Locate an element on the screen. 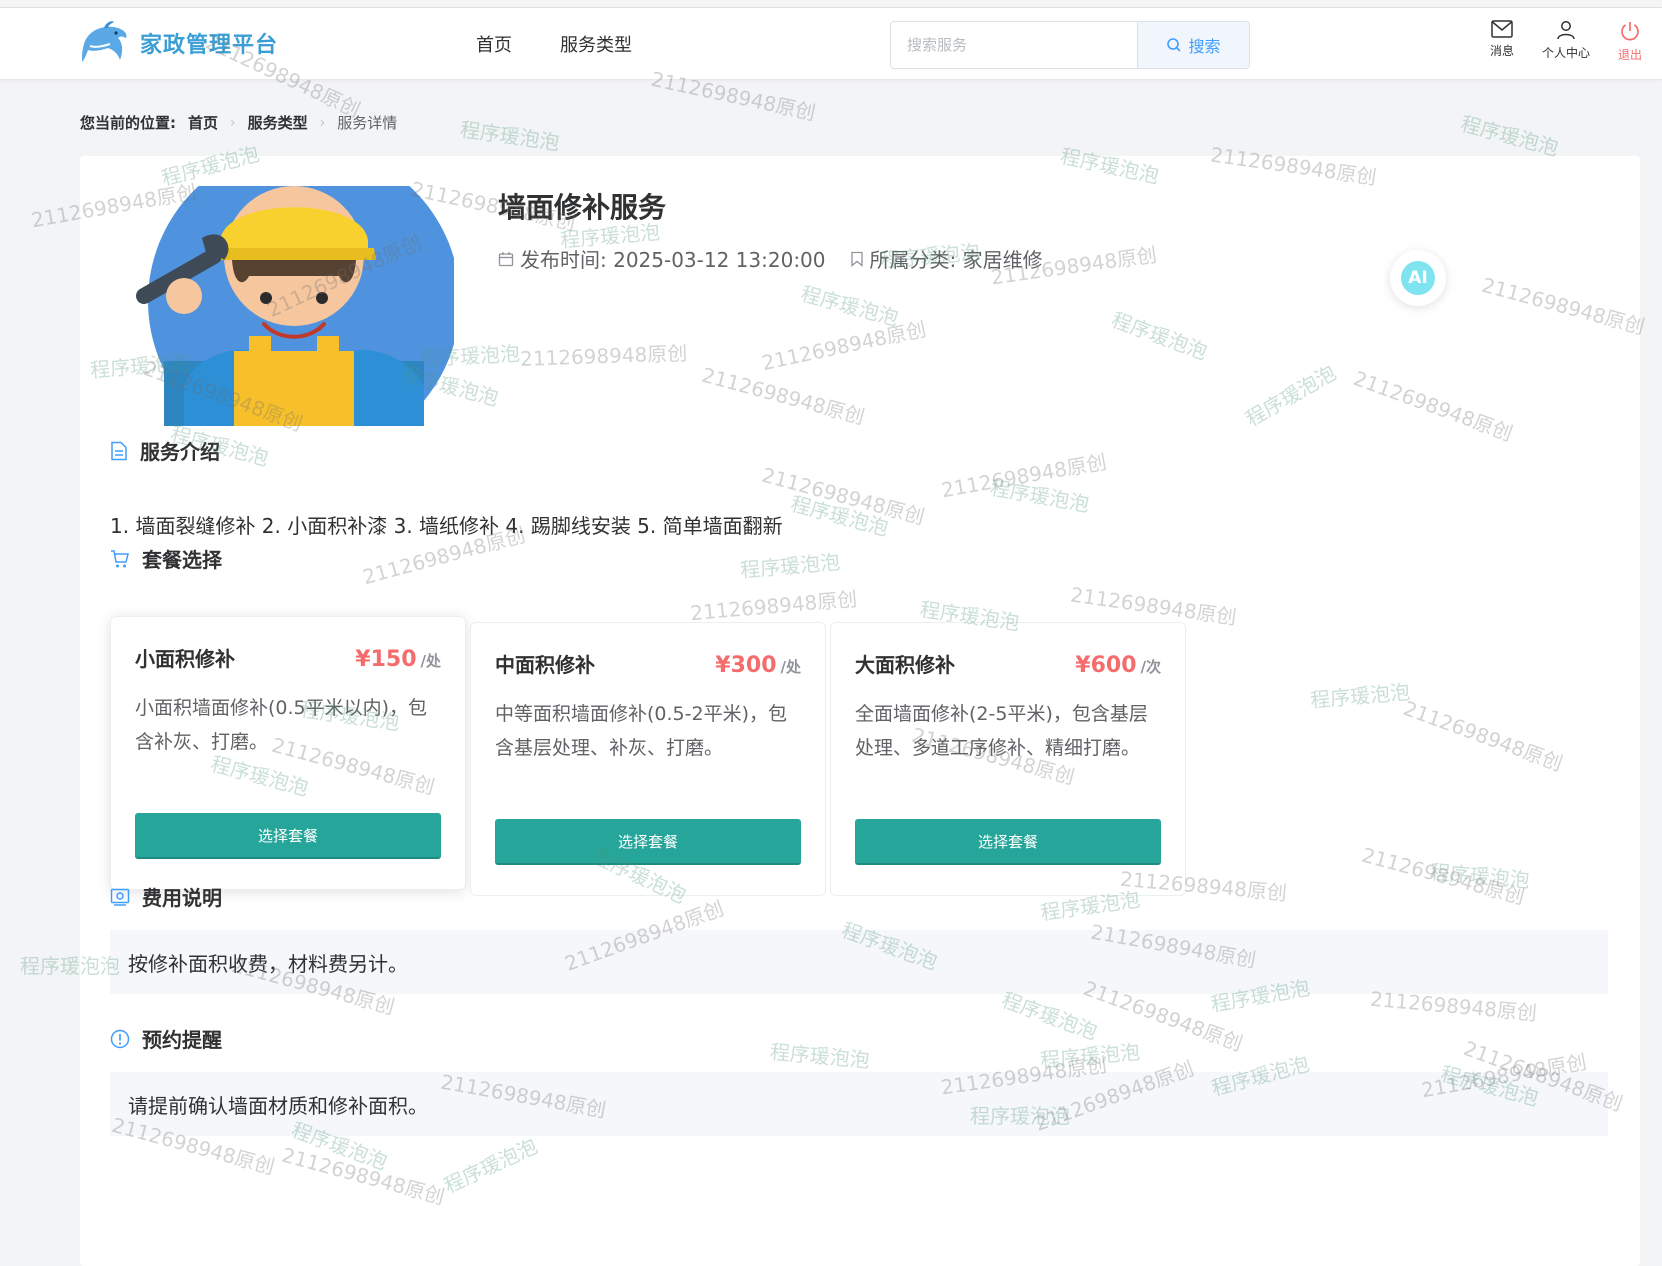 This screenshot has height=1266, width=1662. window-top-border is located at coordinates (831, 4).